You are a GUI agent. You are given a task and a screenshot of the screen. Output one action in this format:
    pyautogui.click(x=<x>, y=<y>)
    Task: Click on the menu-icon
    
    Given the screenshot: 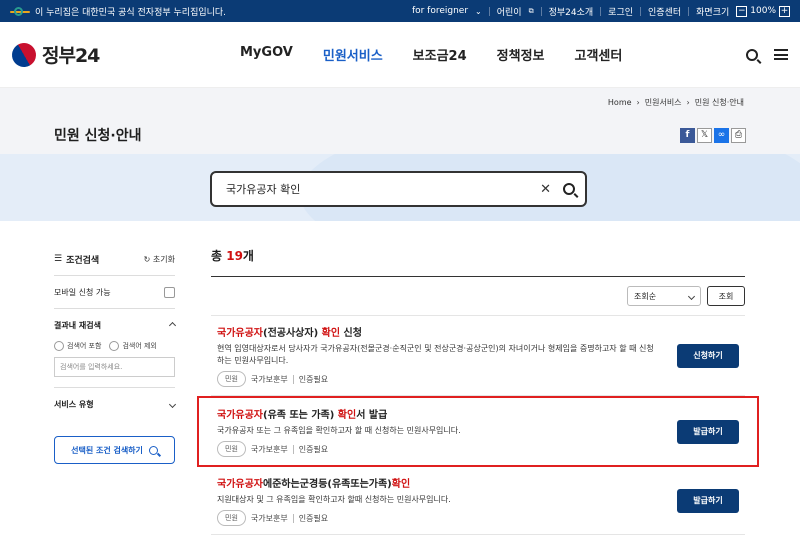 What is the action you would take?
    pyautogui.click(x=781, y=54)
    